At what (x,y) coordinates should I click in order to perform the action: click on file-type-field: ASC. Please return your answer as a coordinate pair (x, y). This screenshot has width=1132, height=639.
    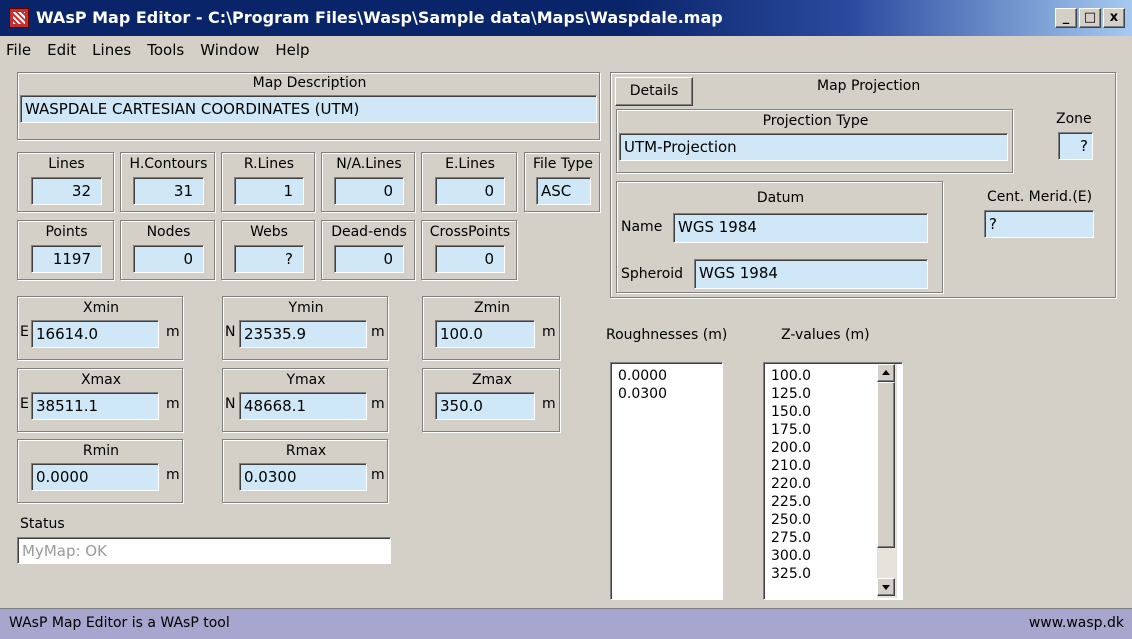
    Looking at the image, I should click on (563, 191).